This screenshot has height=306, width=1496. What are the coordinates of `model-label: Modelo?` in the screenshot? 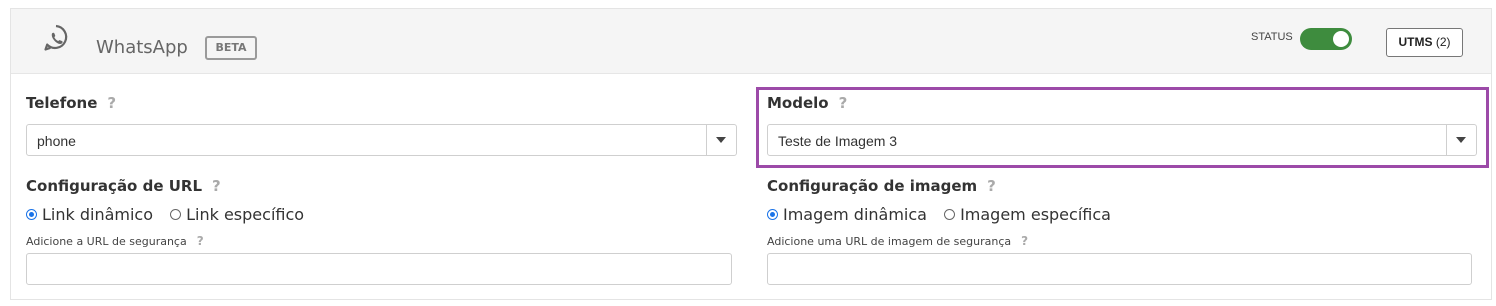 It's located at (807, 103).